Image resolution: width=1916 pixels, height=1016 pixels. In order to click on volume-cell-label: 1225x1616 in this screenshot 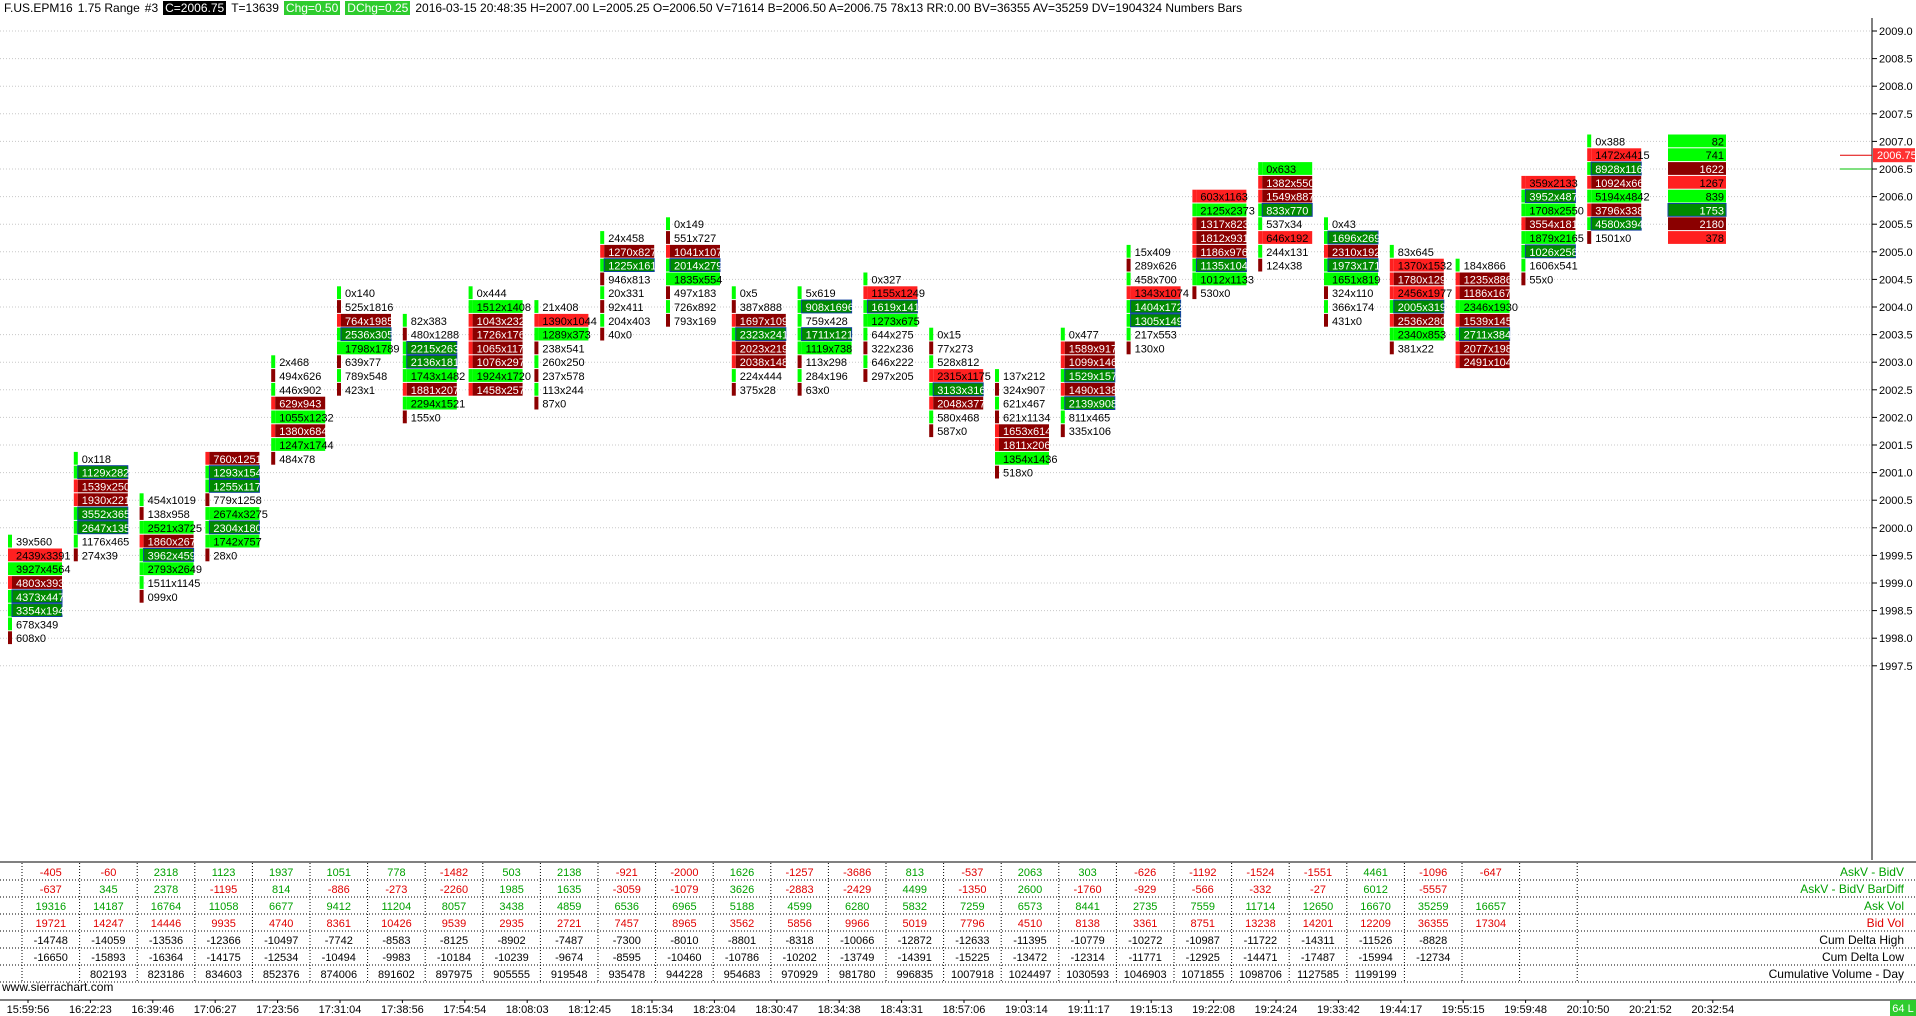, I will do `click(635, 267)`.